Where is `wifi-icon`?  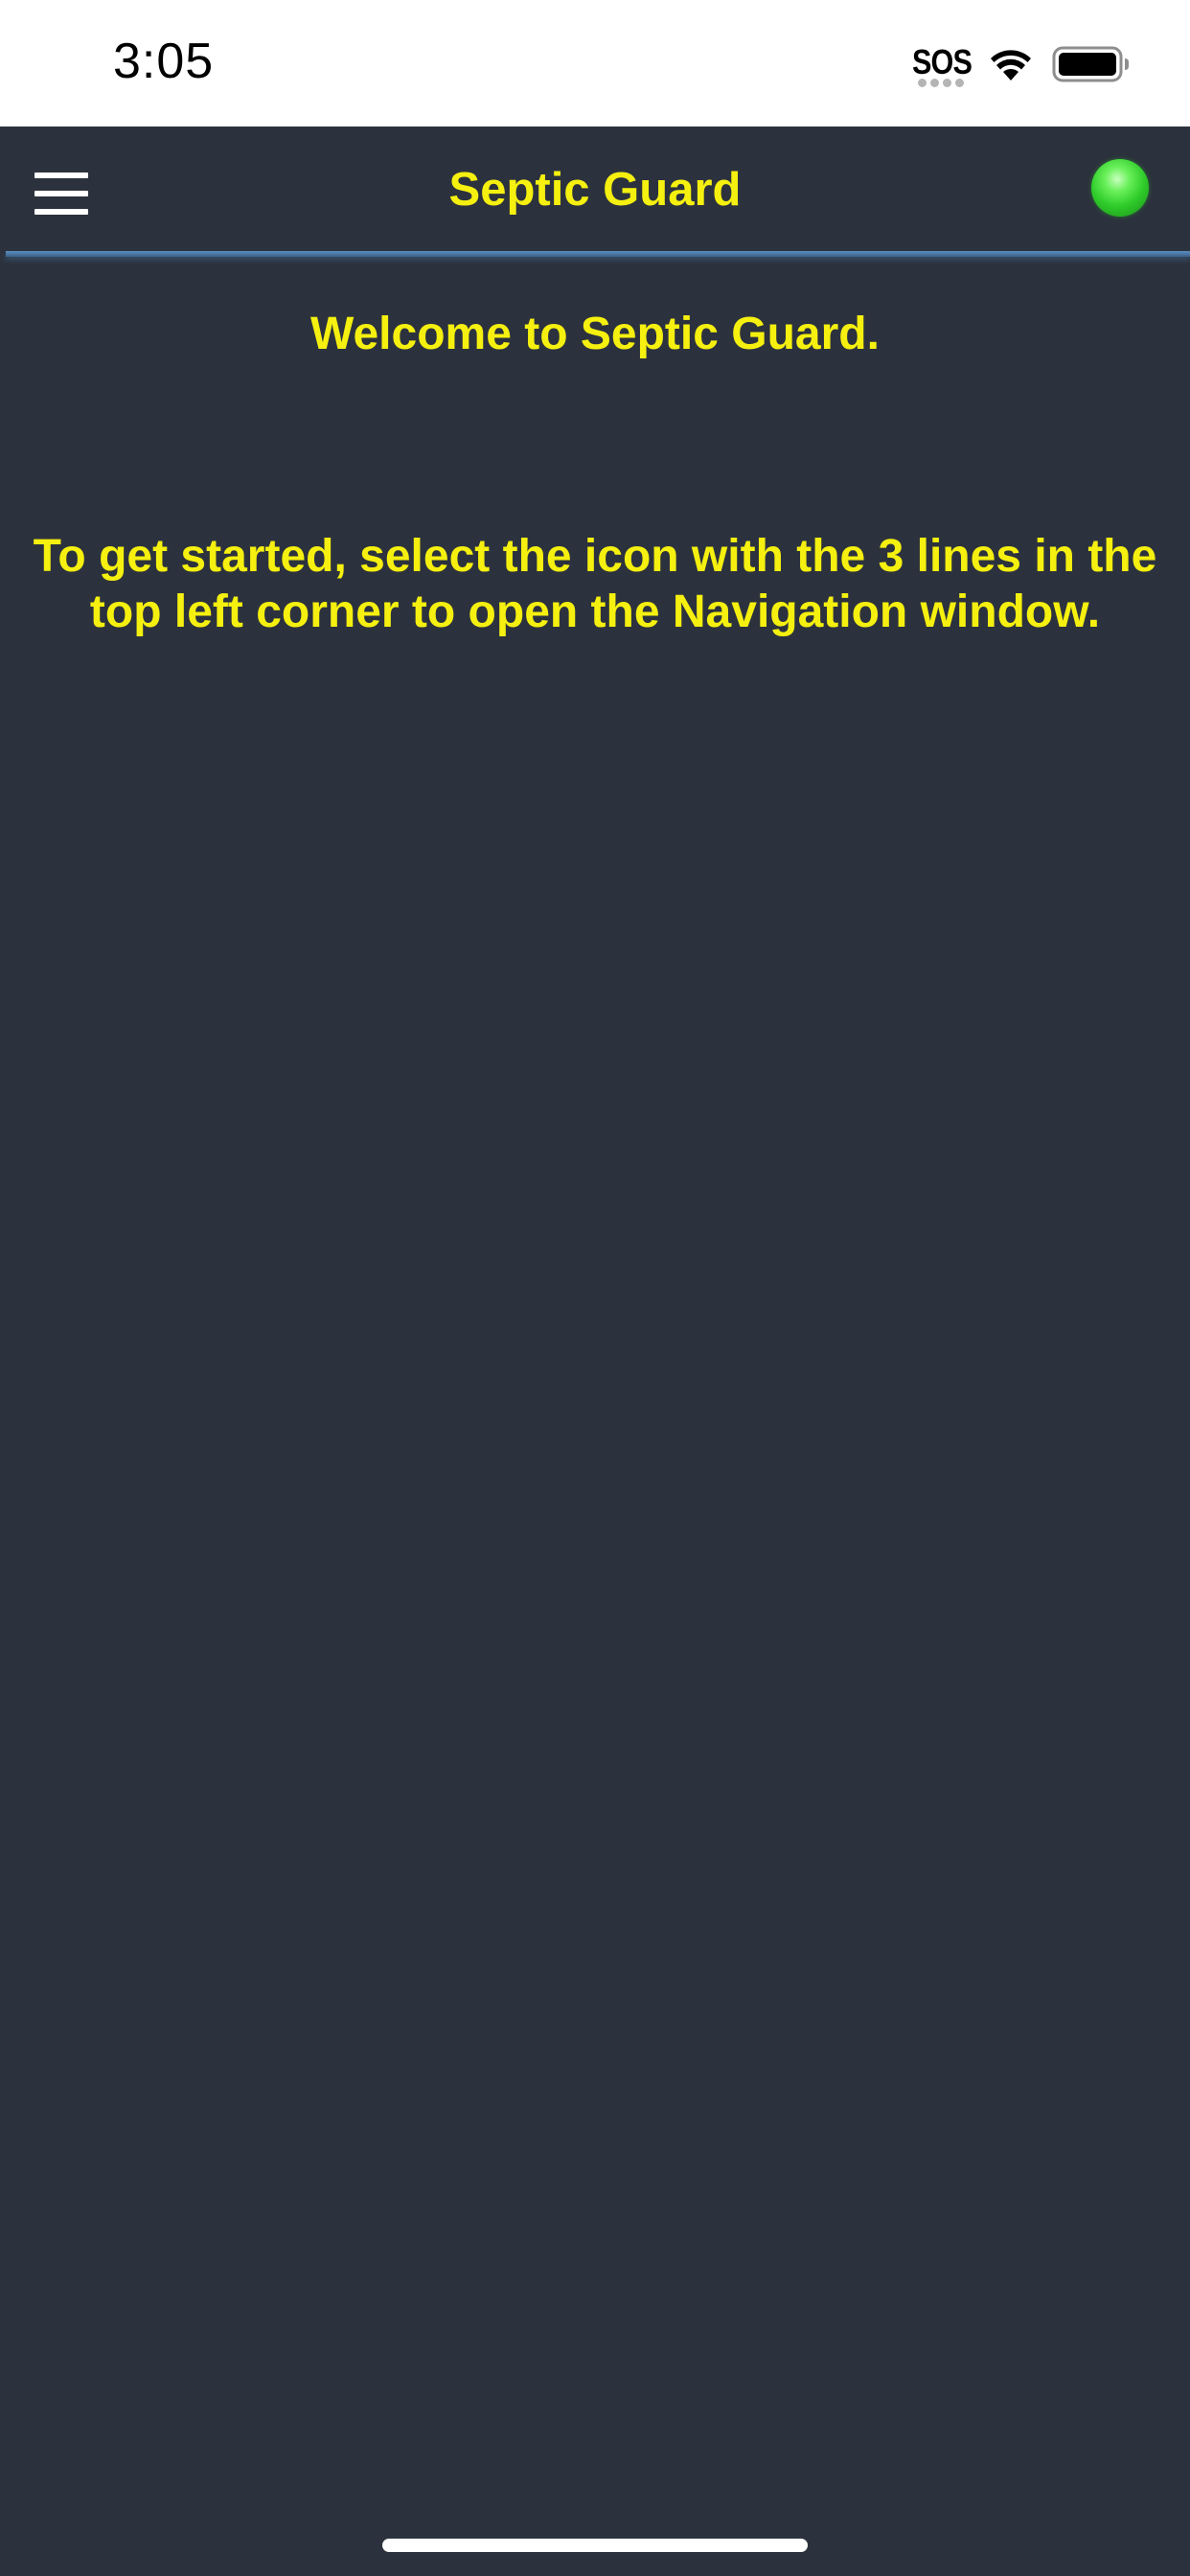
wifi-icon is located at coordinates (1011, 65).